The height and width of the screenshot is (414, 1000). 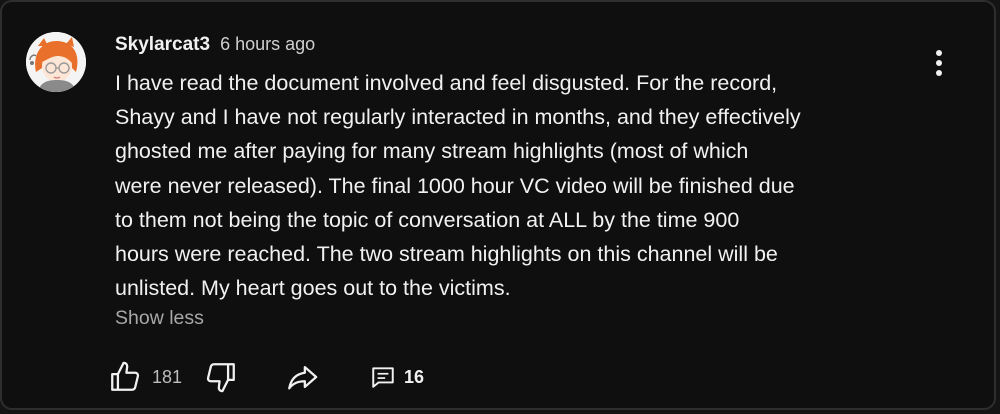 I want to click on share-button, so click(x=302, y=377).